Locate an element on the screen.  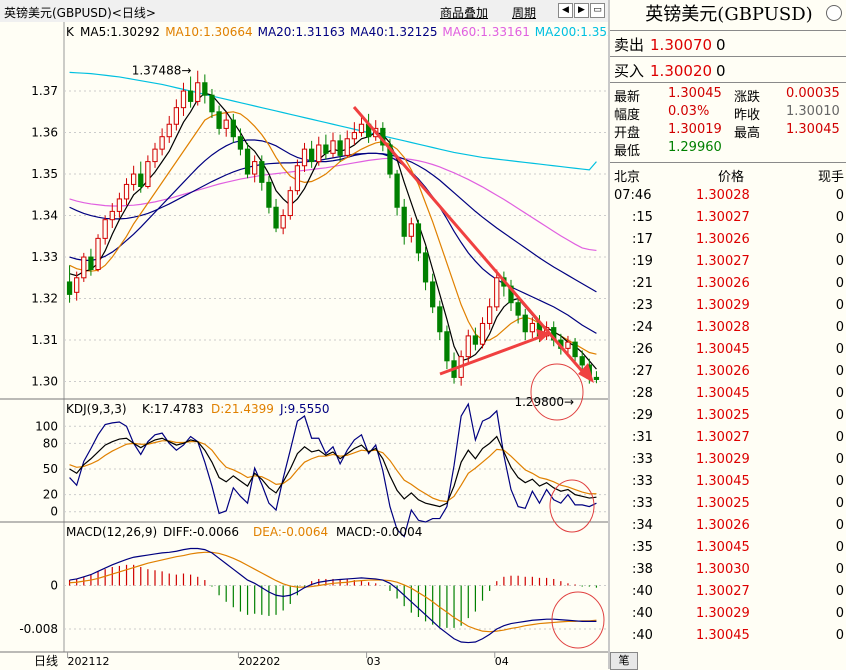
stat-label: 幅度 is located at coordinates (627, 115).